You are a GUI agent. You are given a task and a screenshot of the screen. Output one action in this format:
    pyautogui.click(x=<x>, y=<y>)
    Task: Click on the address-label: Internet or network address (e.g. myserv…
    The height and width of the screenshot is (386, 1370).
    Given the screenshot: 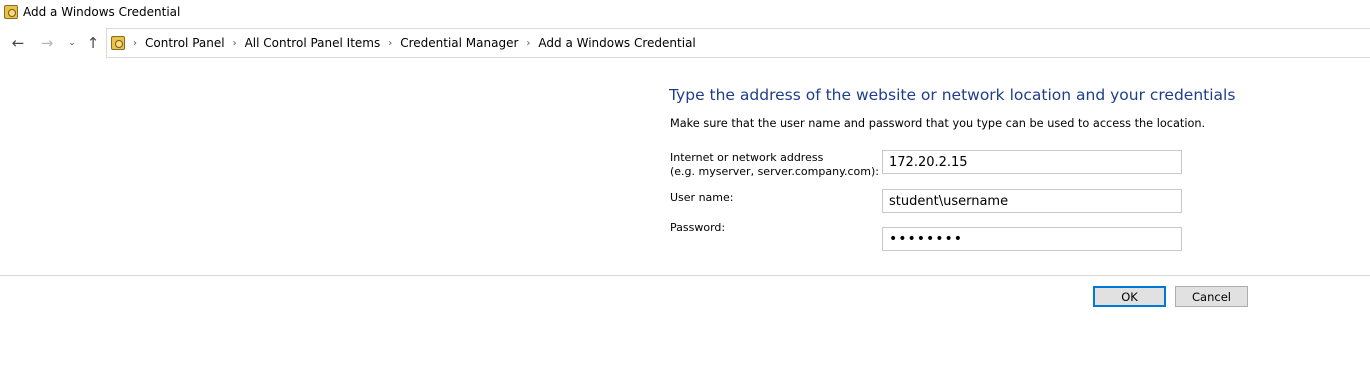 What is the action you would take?
    pyautogui.click(x=774, y=165)
    